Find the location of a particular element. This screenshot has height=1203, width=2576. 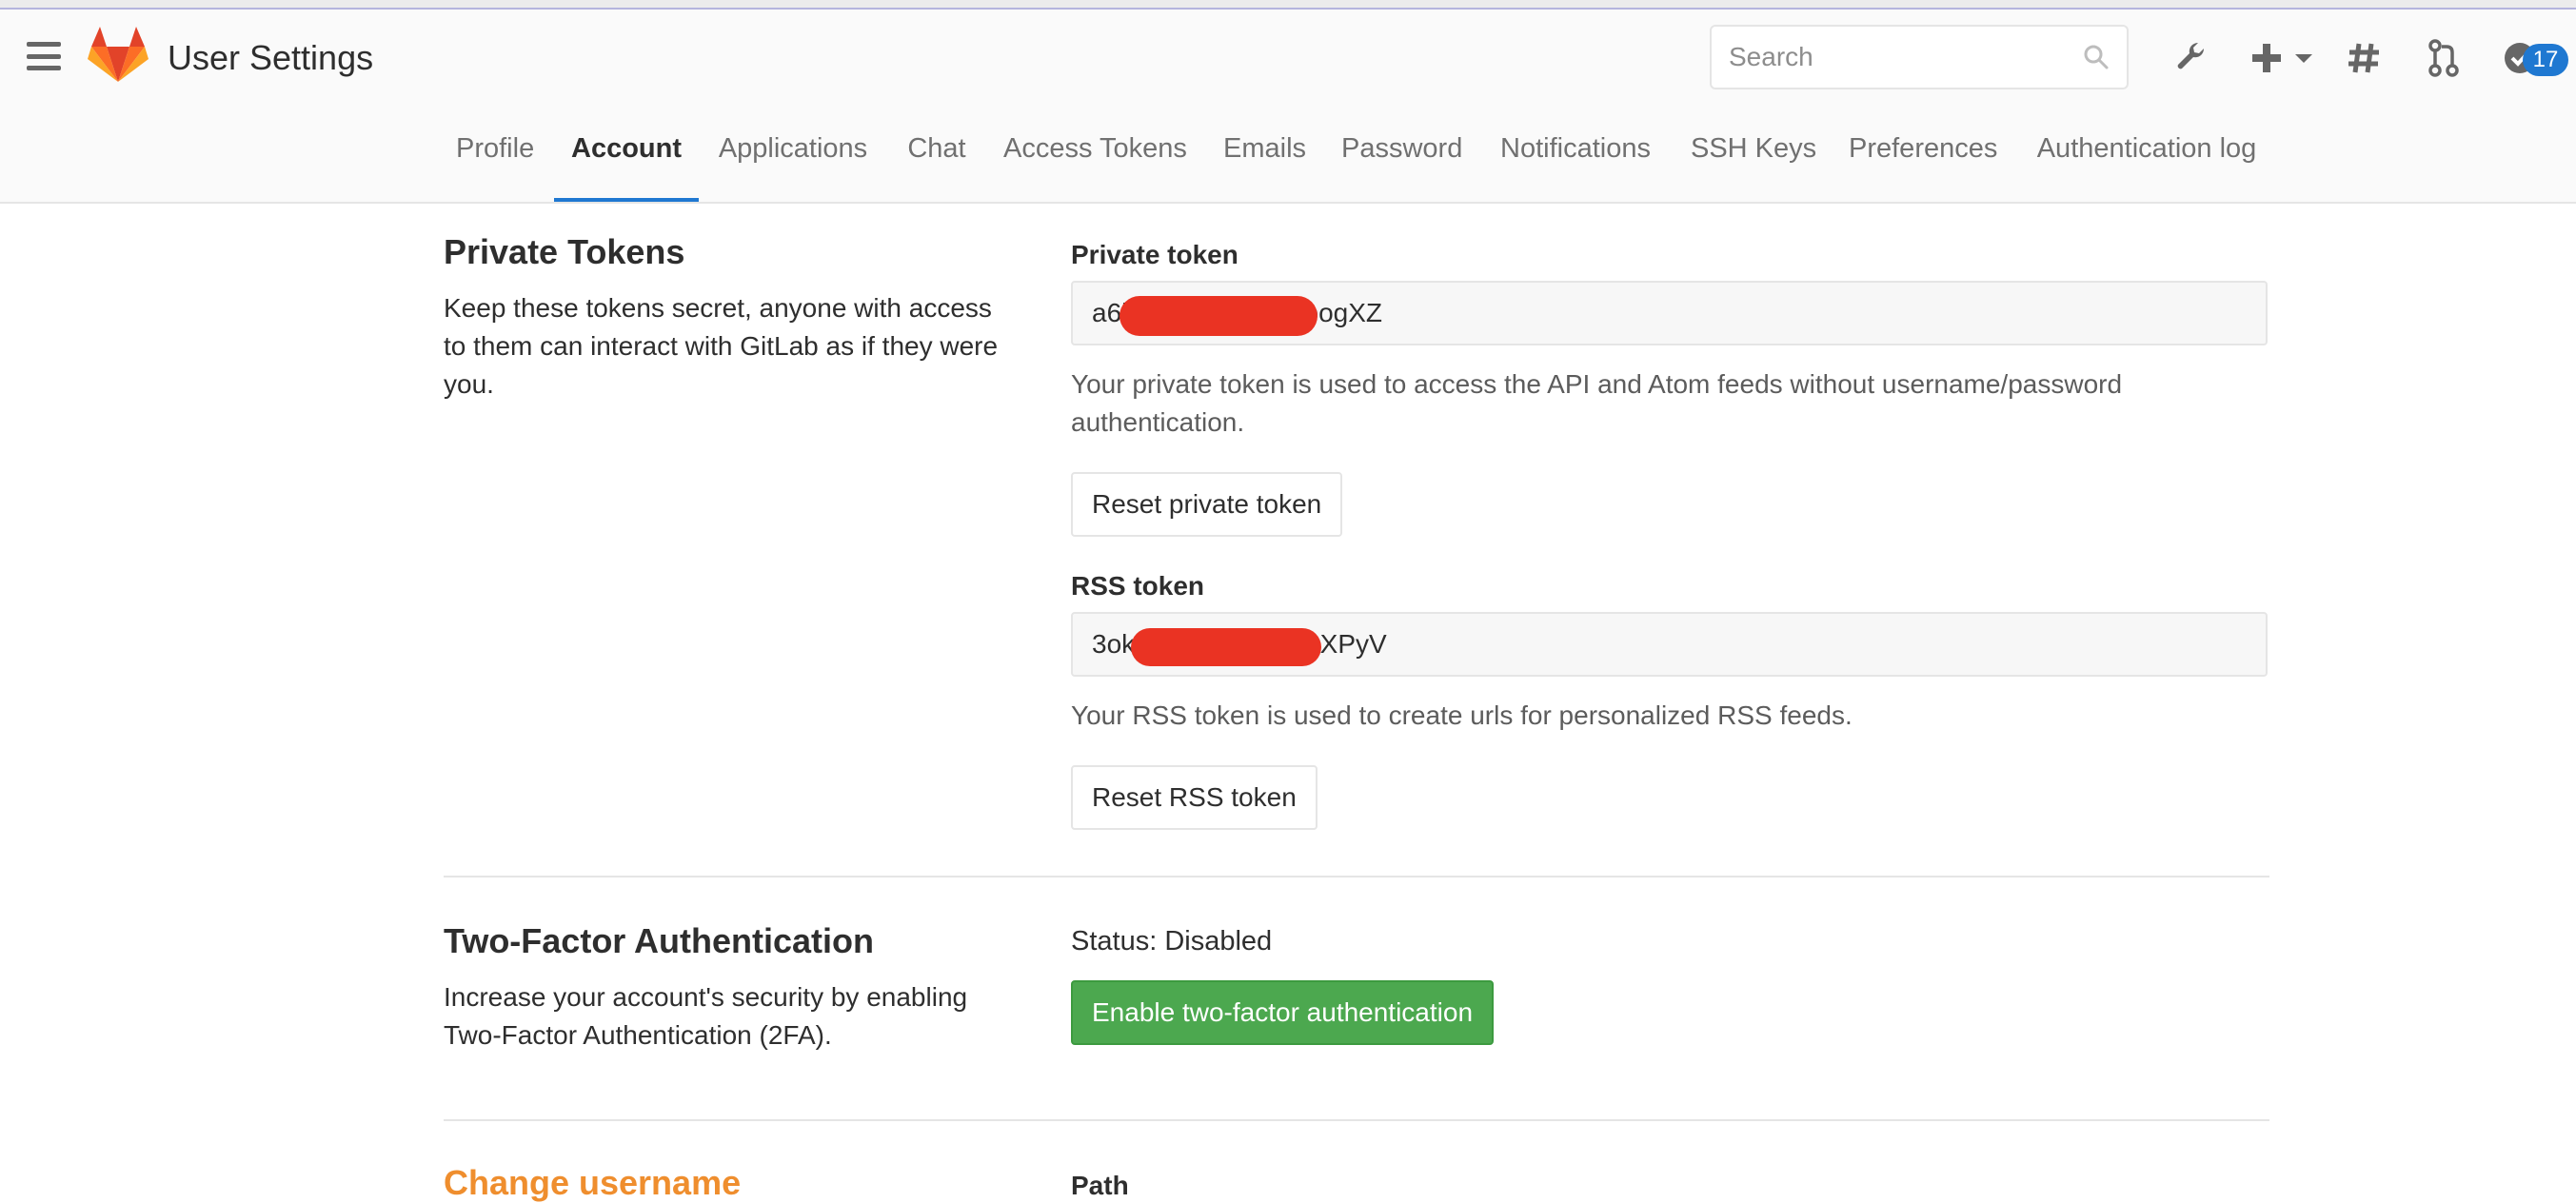

tab-ssh-keys: SSH Keys is located at coordinates (1753, 167).